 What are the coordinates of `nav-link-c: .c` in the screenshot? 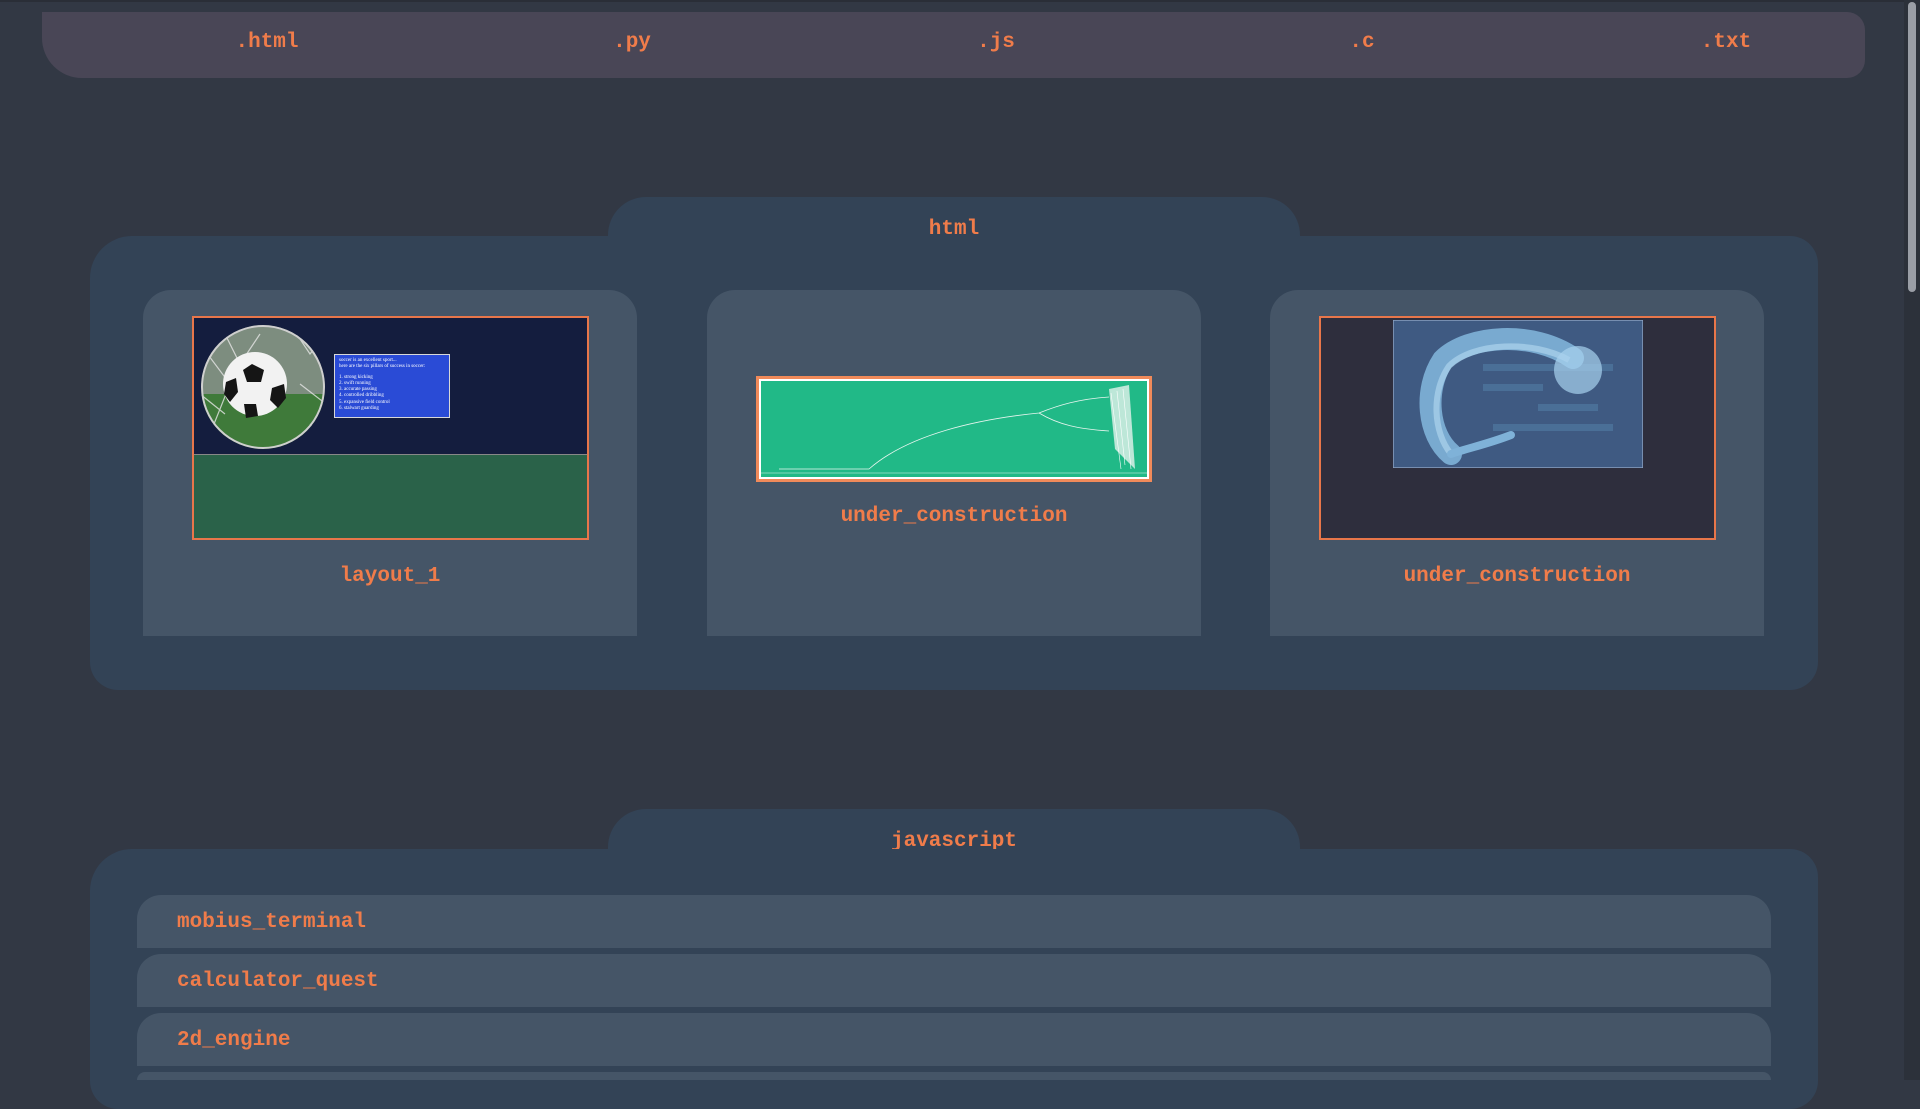 It's located at (1362, 42).